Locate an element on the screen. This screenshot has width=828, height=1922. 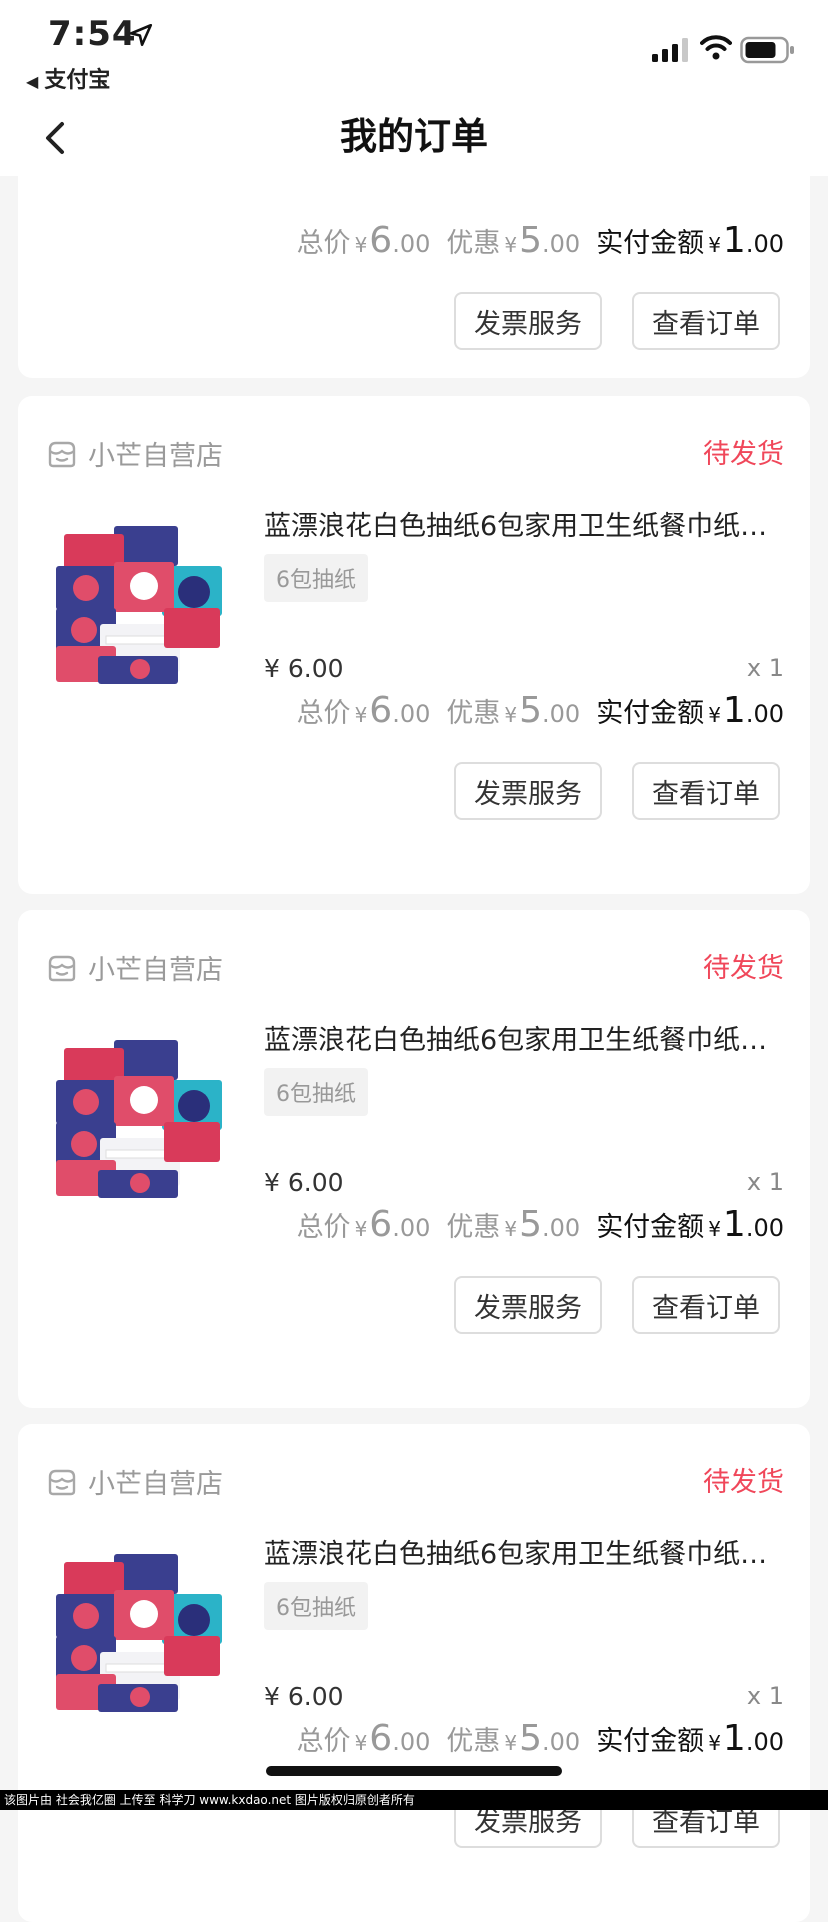
back-triangle-icon: ◀ is located at coordinates (32, 81).